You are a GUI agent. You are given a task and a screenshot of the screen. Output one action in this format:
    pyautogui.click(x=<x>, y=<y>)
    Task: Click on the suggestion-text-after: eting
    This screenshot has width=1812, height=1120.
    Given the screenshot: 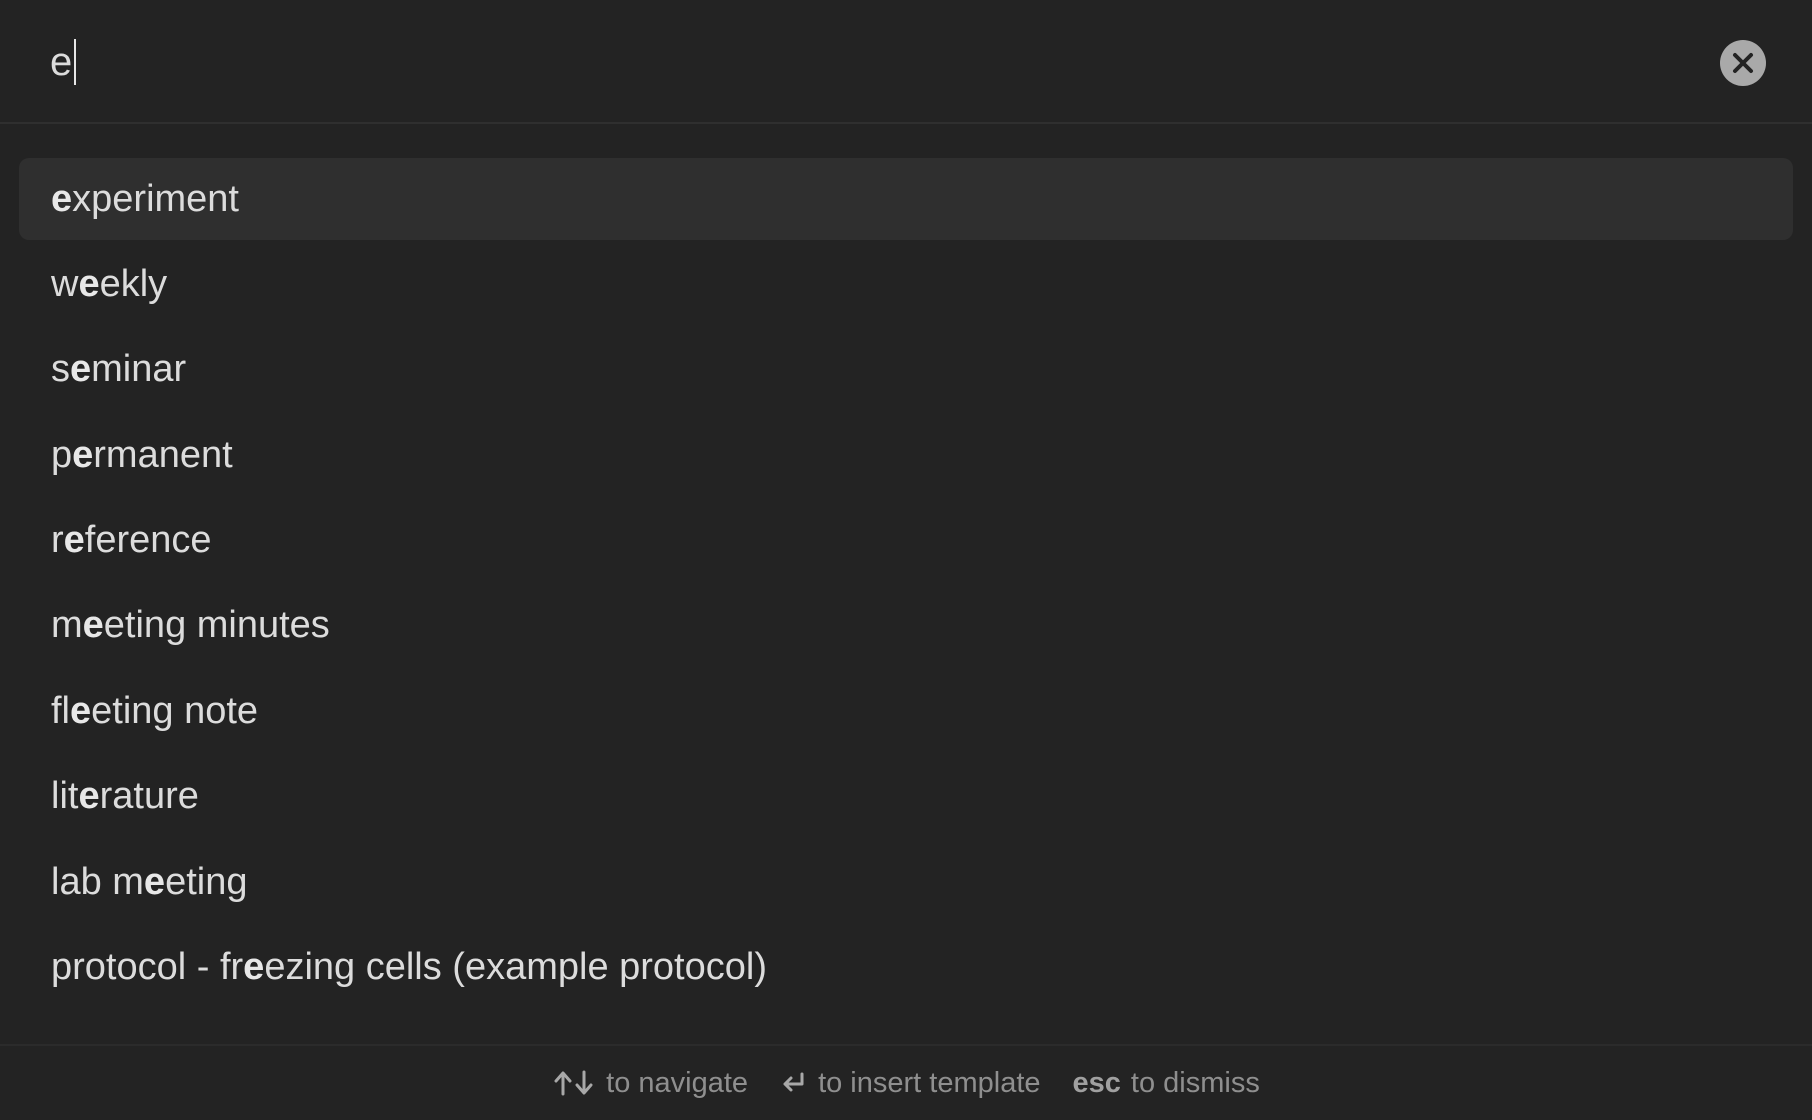 What is the action you would take?
    pyautogui.click(x=206, y=881)
    